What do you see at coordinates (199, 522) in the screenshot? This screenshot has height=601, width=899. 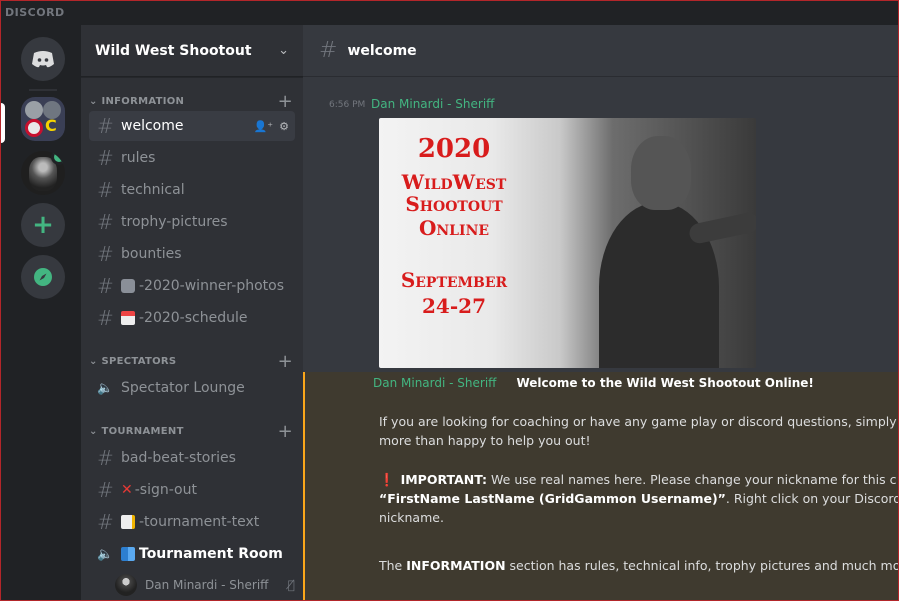 I see `channel-label: -tournament-text` at bounding box center [199, 522].